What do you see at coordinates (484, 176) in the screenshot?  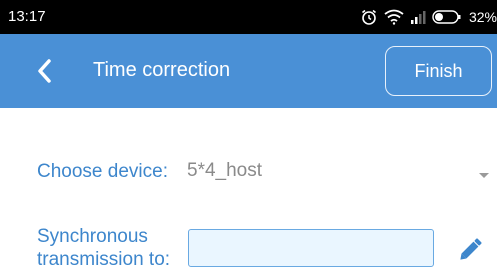 I see `dropdown-arrow-icon` at bounding box center [484, 176].